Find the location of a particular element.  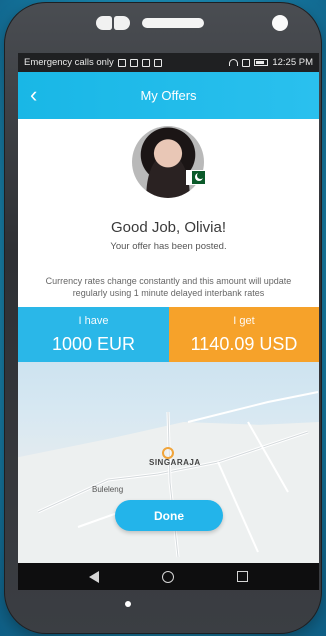

have-panel: I have 1000 EUR is located at coordinates (93, 334).